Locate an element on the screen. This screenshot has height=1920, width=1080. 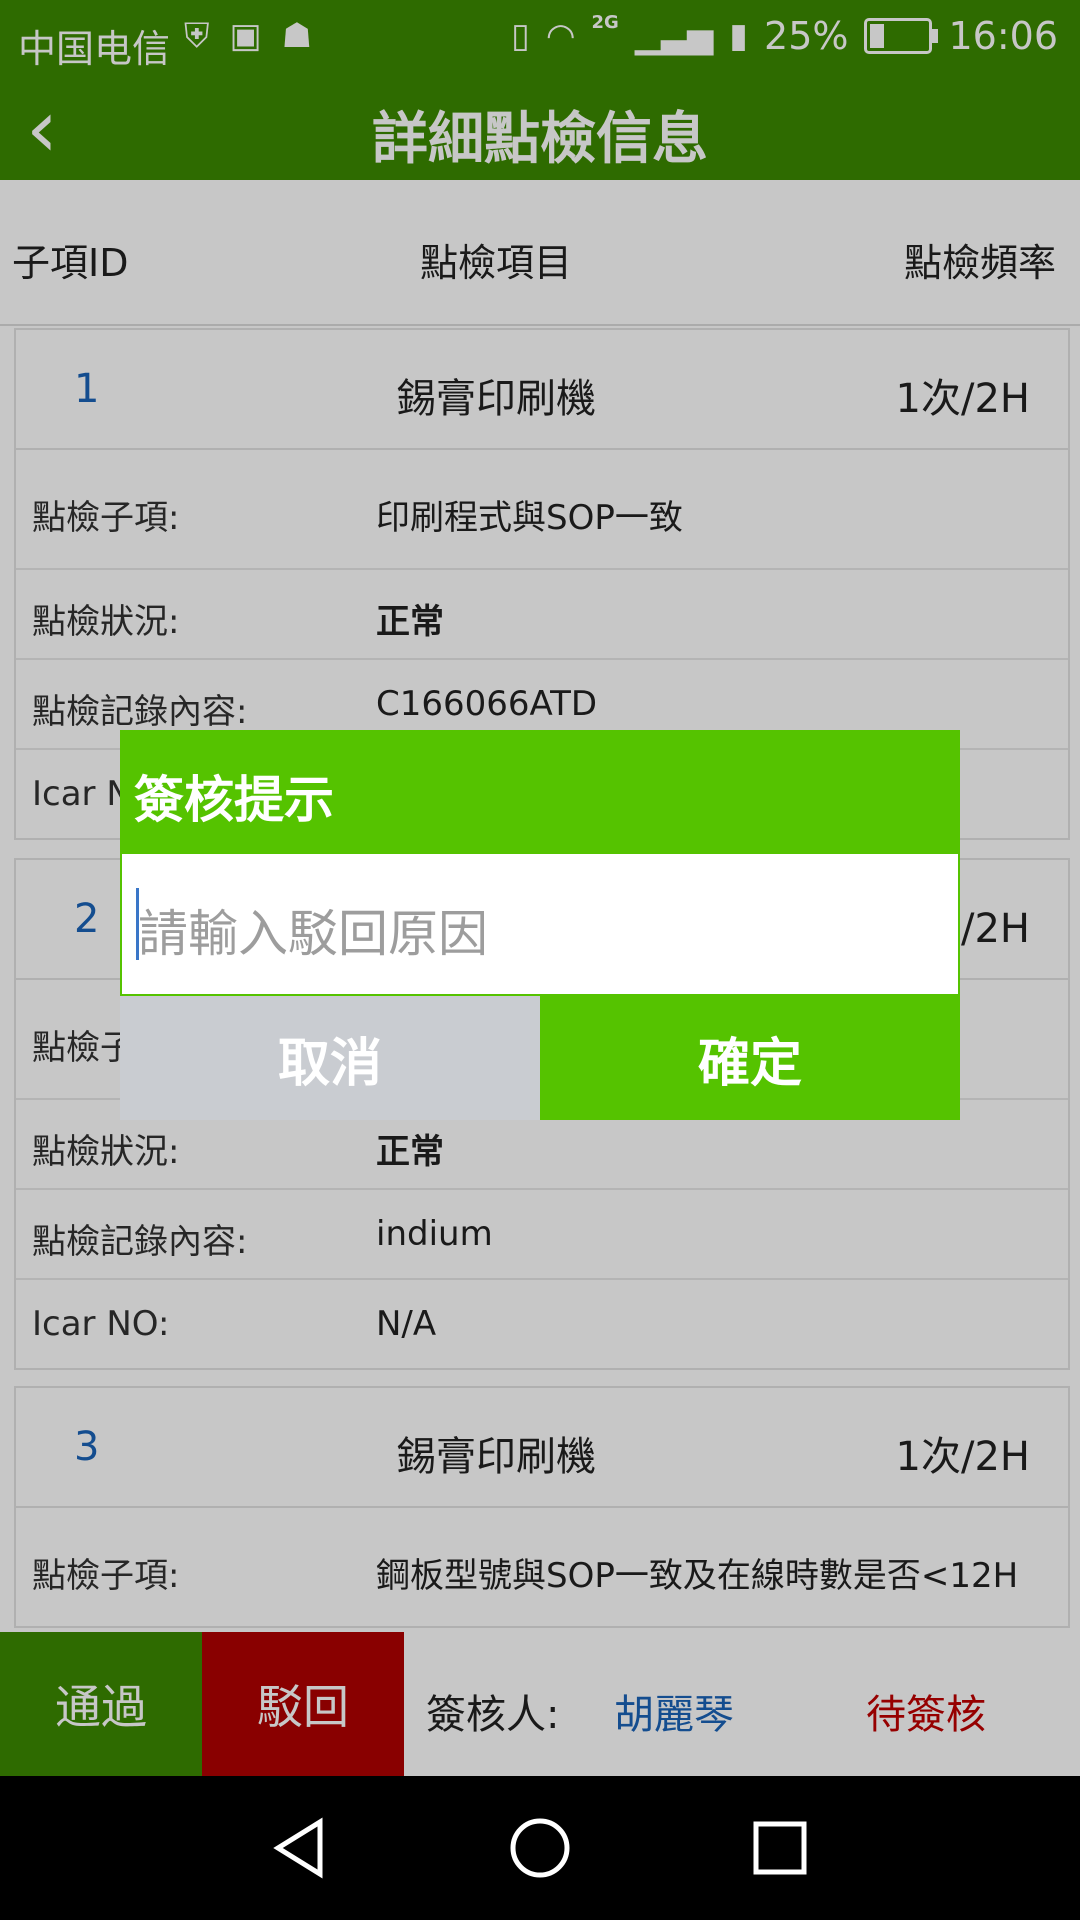
dialog-buttons: 取消 確定 is located at coordinates (540, 1058).